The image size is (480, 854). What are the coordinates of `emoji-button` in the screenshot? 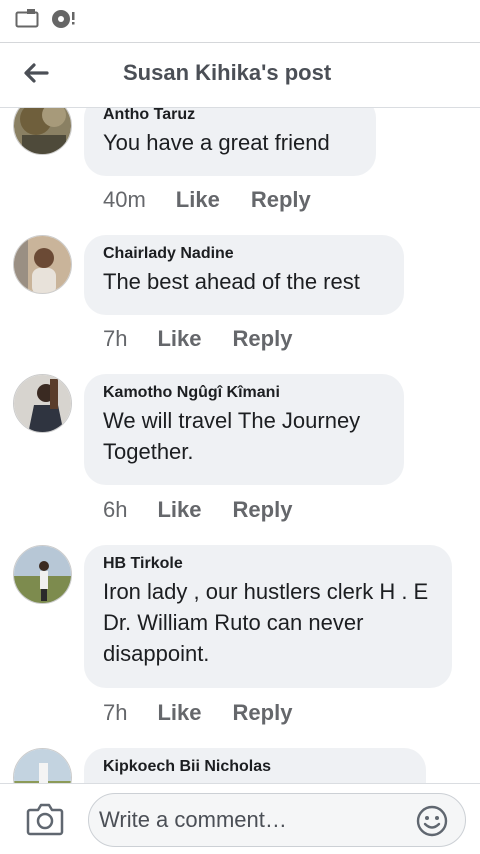 It's located at (432, 821).